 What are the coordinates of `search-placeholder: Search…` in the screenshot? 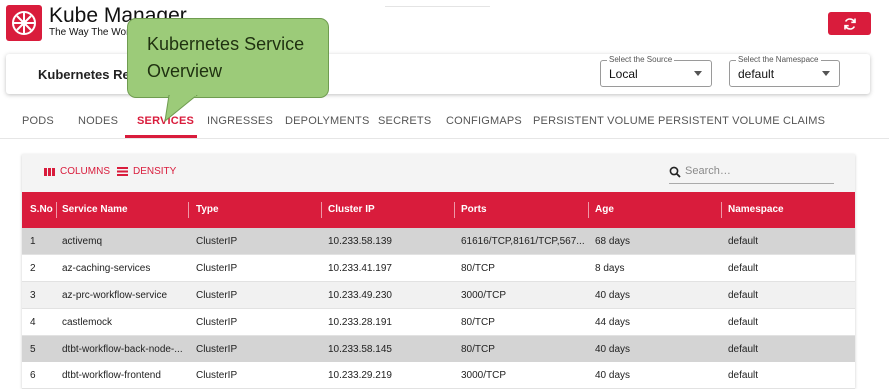 It's located at (708, 171).